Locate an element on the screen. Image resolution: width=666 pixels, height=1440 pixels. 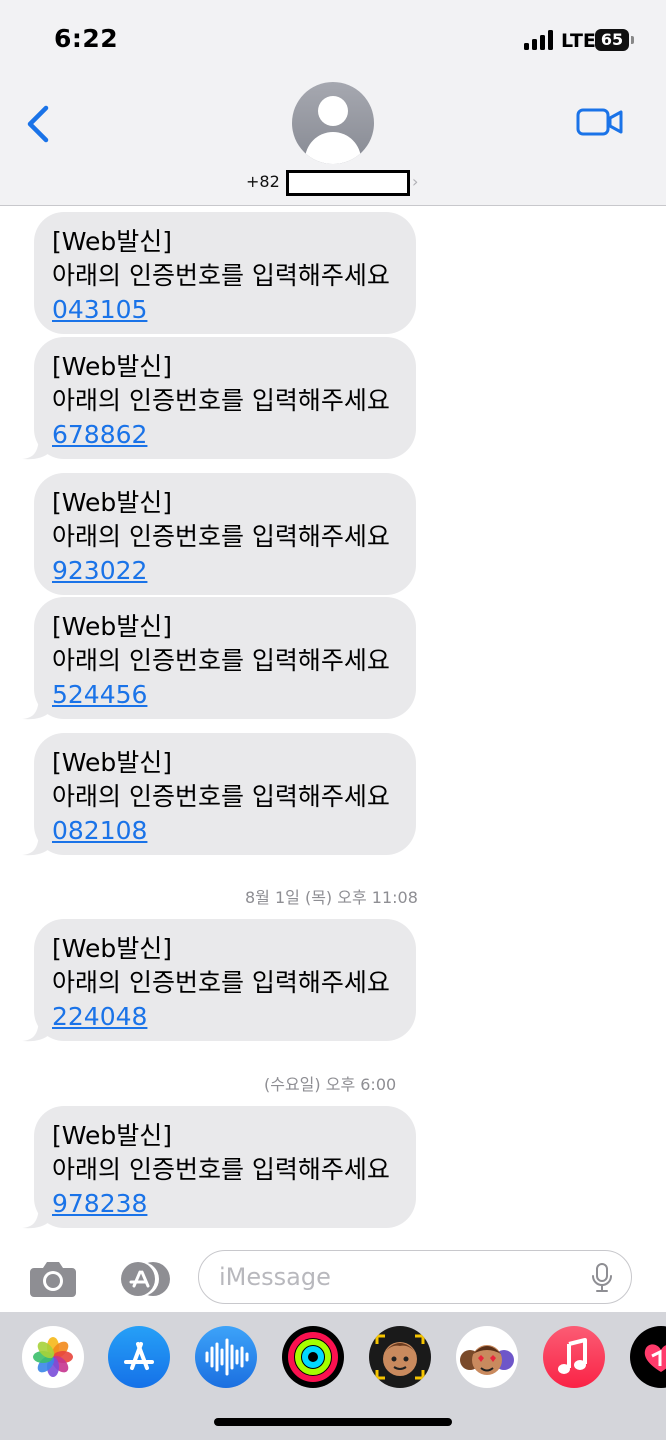
camera-icon is located at coordinates (53, 1279).